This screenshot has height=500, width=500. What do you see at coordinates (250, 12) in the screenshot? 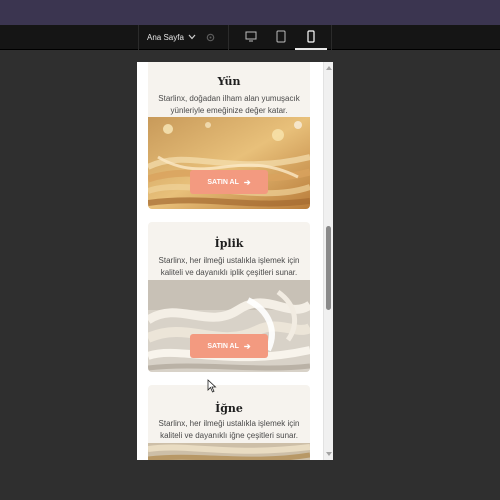
I see `top-strip` at bounding box center [250, 12].